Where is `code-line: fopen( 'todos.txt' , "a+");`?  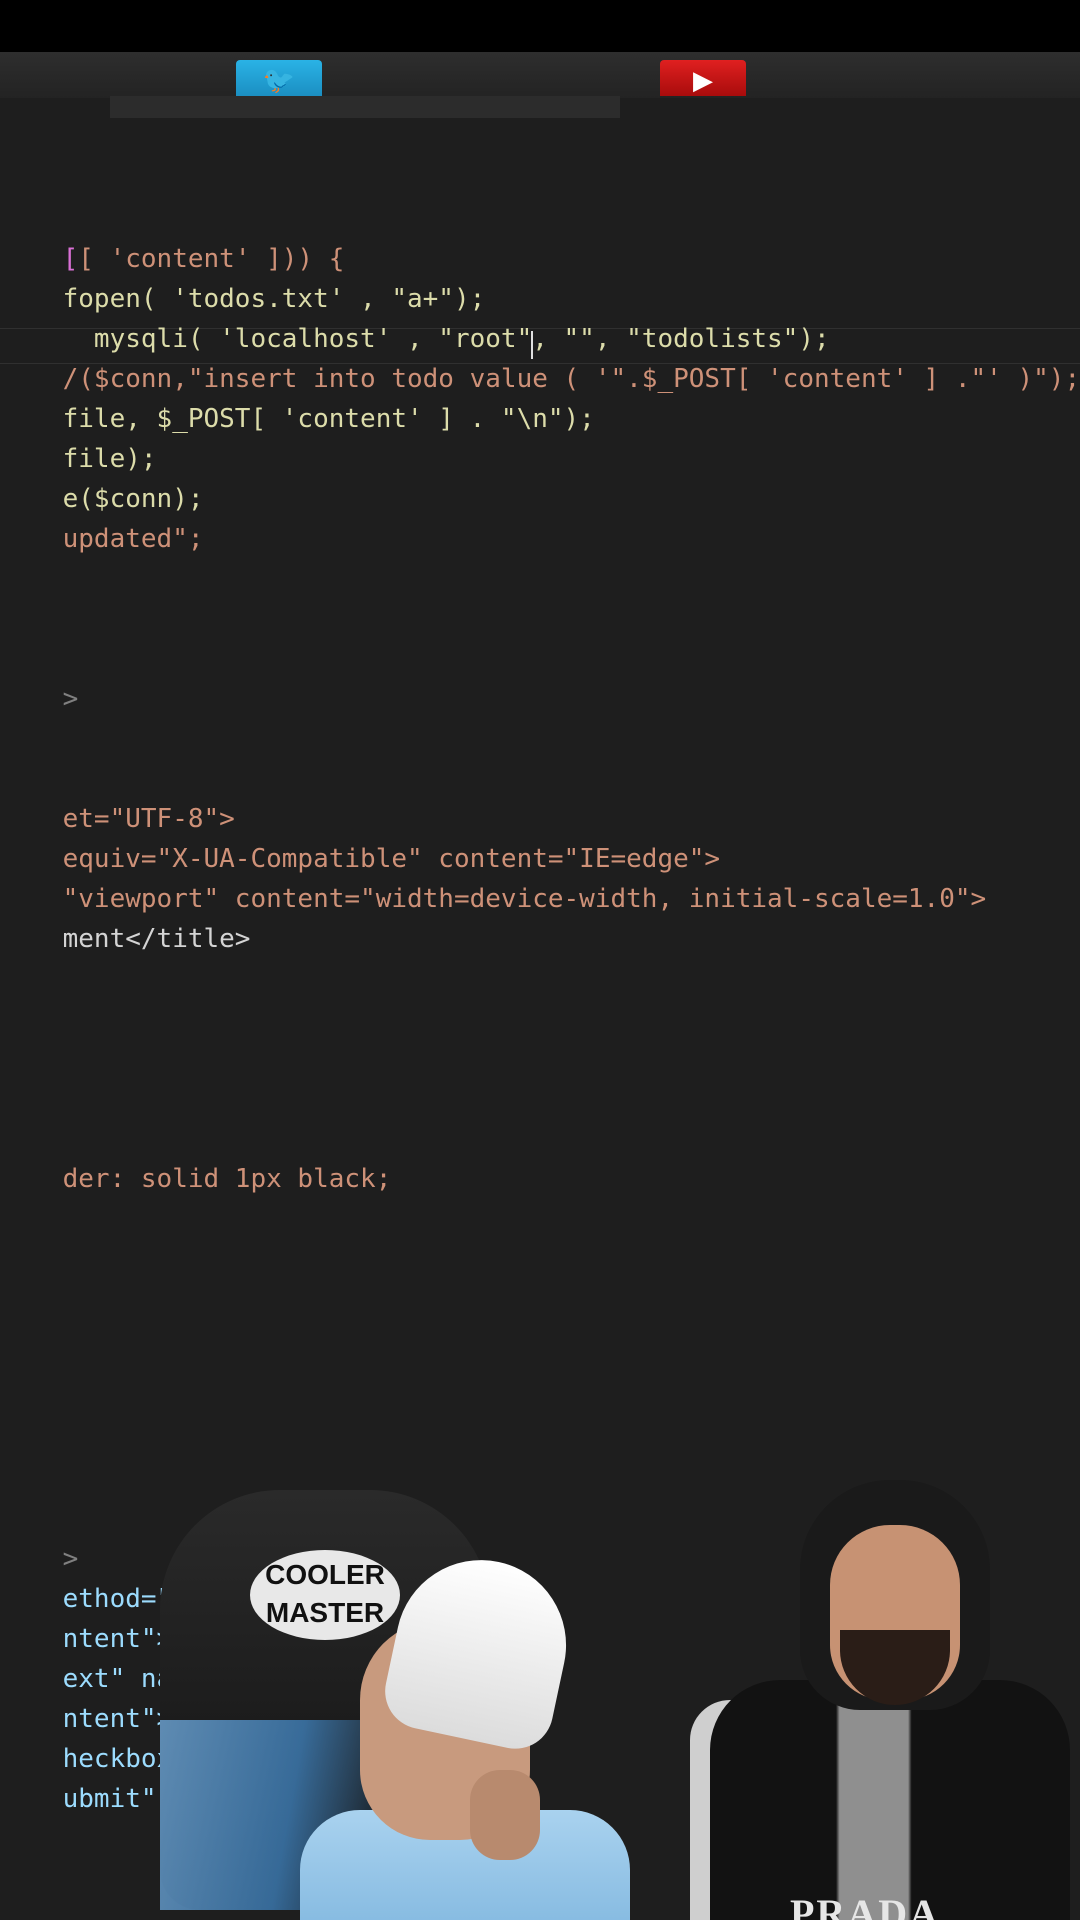
code-line: fopen( 'todos.txt' , "a+"); is located at coordinates (243, 281).